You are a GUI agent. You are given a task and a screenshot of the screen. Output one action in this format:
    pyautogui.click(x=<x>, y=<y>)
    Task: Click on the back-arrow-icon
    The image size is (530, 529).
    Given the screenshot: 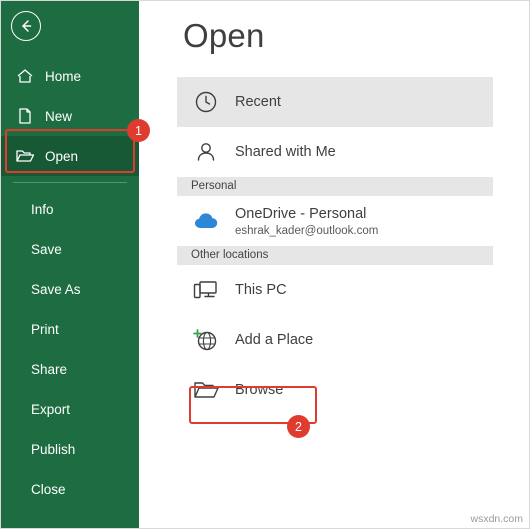 What is the action you would take?
    pyautogui.click(x=26, y=26)
    